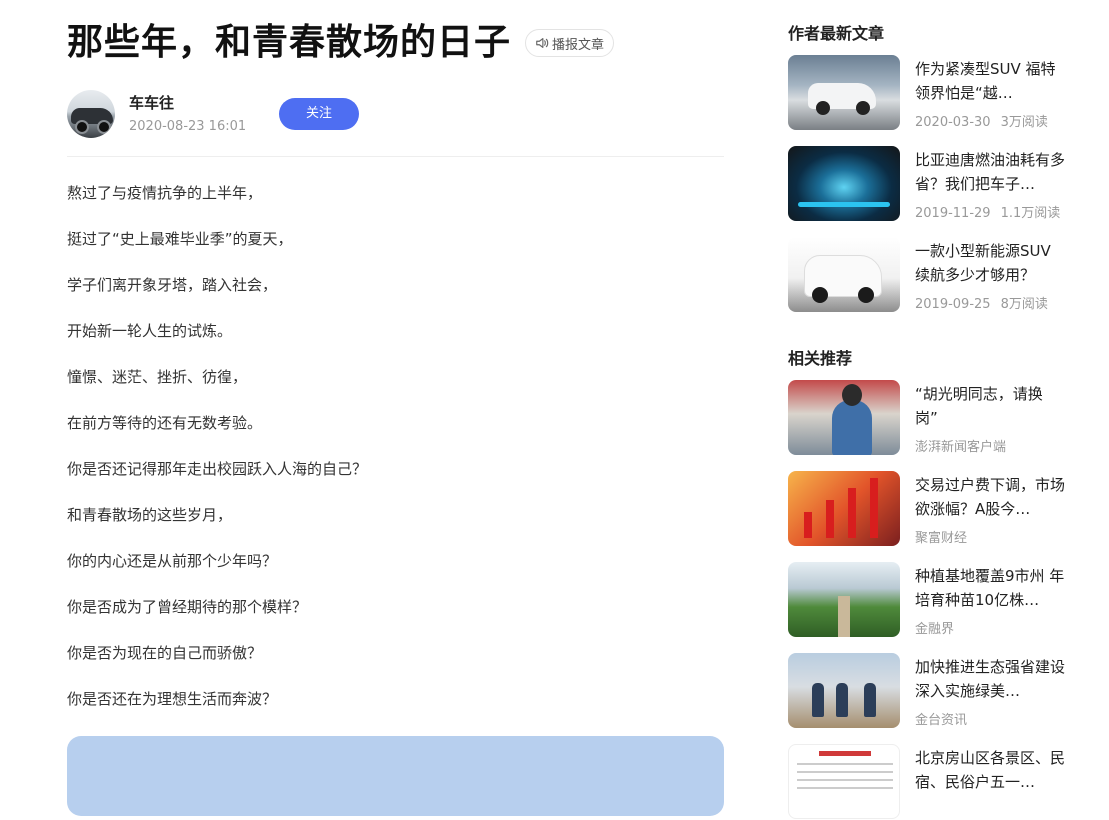 The height and width of the screenshot is (820, 1109). I want to click on article-title: 那些年，和青春散场的日子, so click(289, 42).